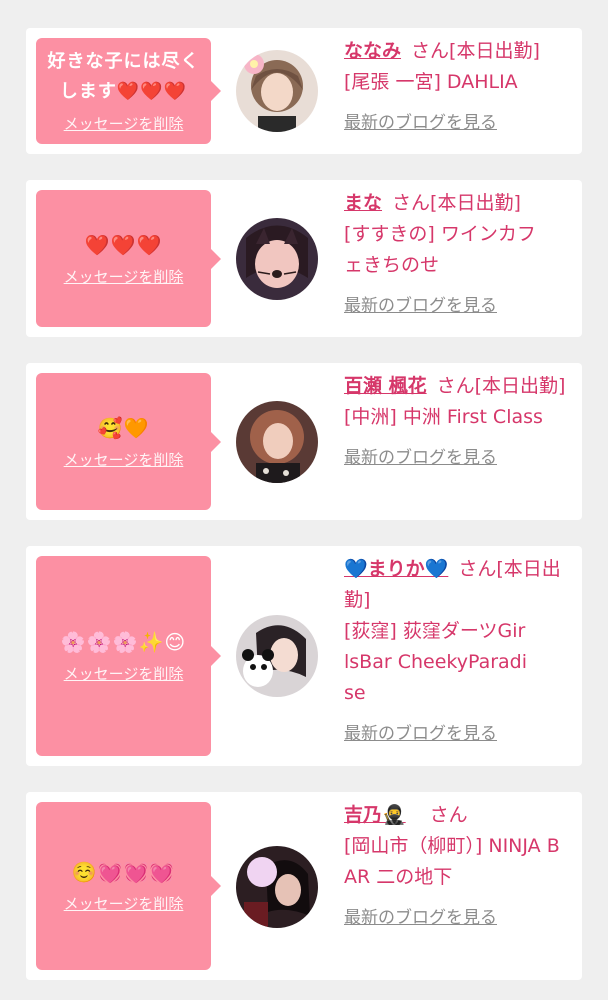  What do you see at coordinates (123, 642) in the screenshot?
I see `message-text: 🌸🌸🌸✨😊` at bounding box center [123, 642].